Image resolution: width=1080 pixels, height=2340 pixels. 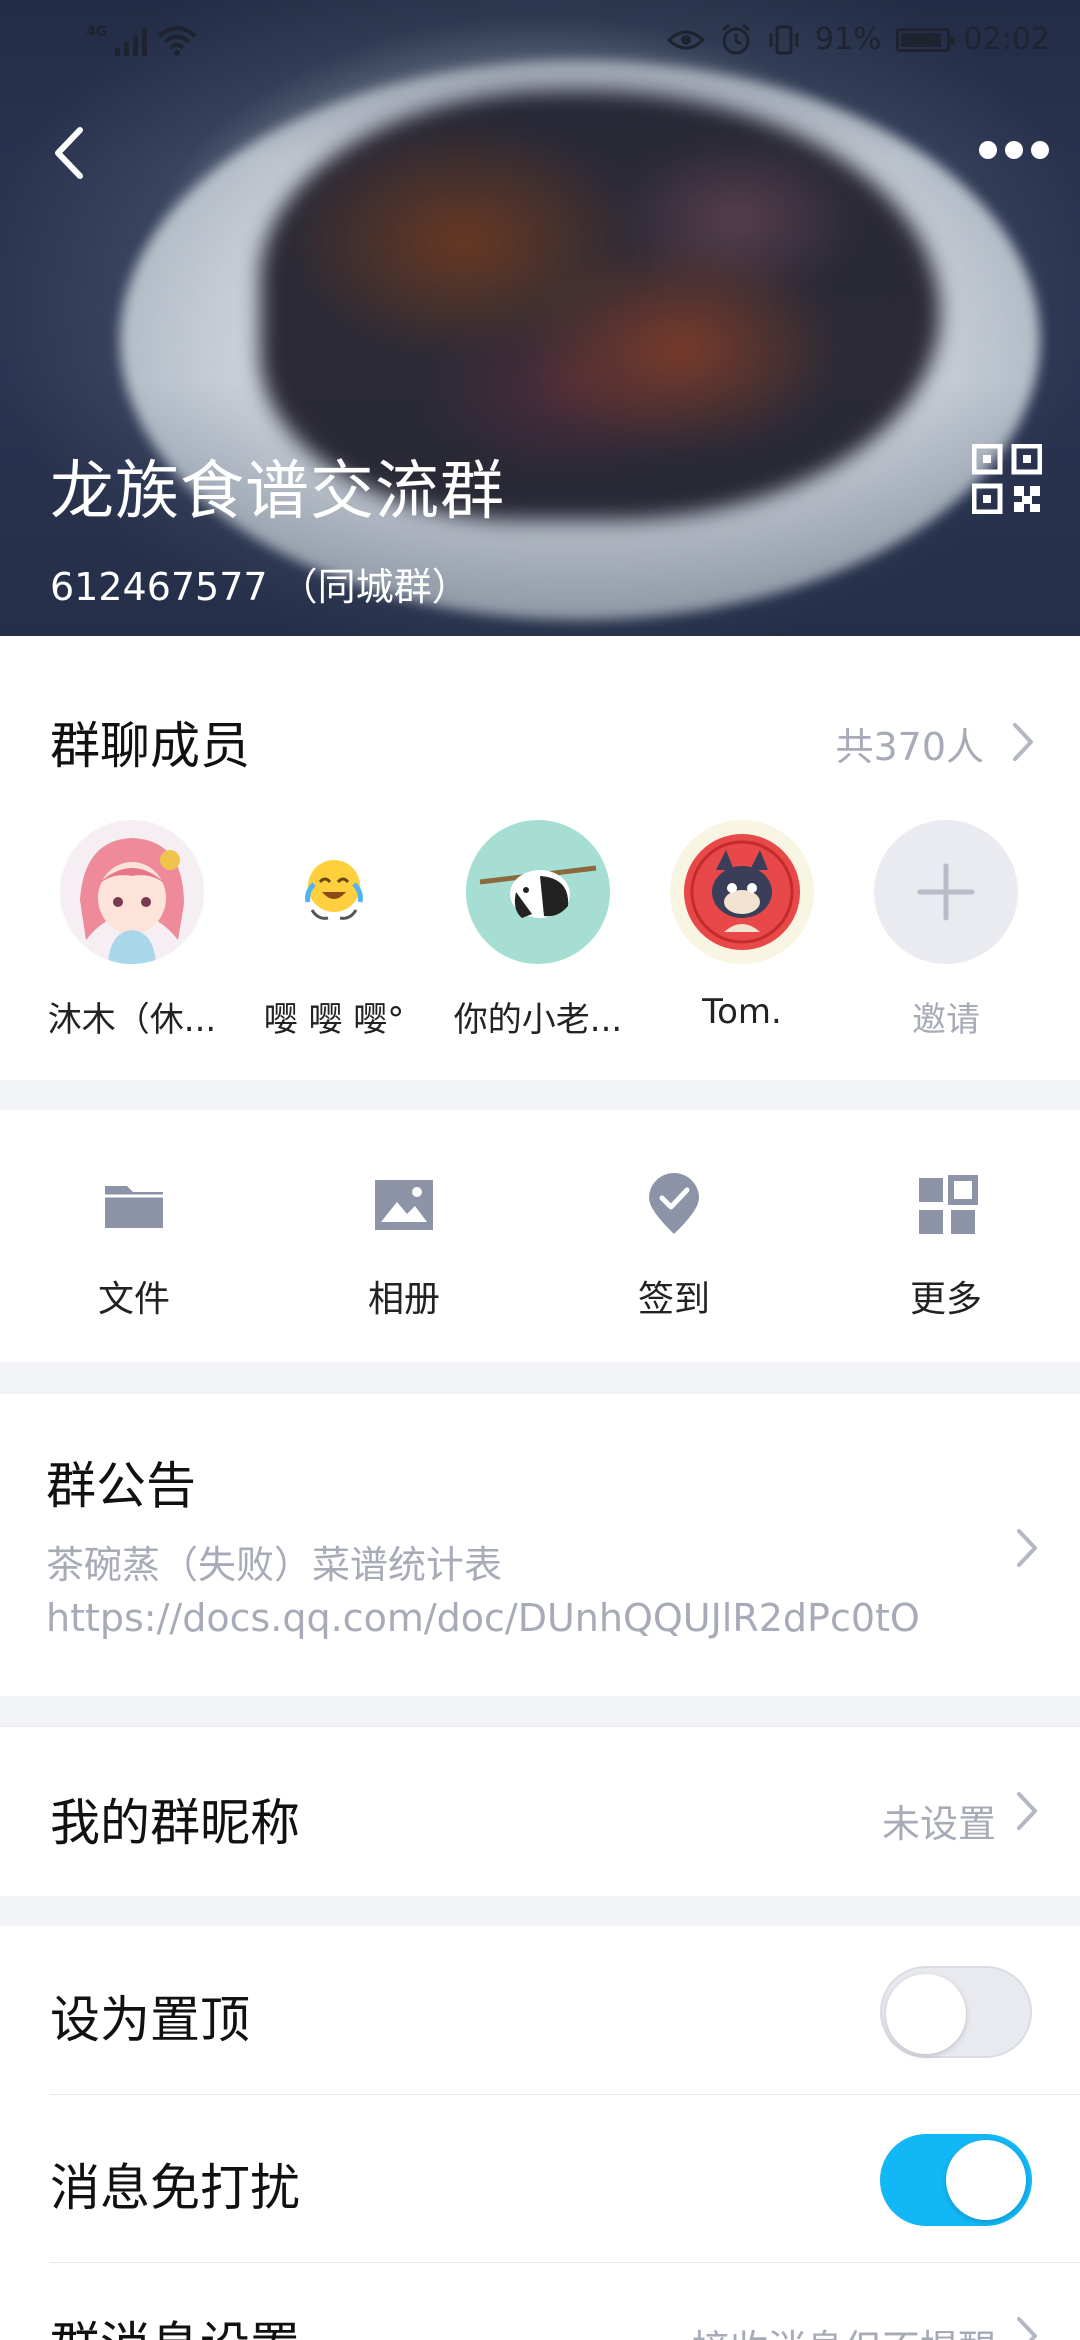 What do you see at coordinates (735, 38) in the screenshot?
I see `alarm-icon` at bounding box center [735, 38].